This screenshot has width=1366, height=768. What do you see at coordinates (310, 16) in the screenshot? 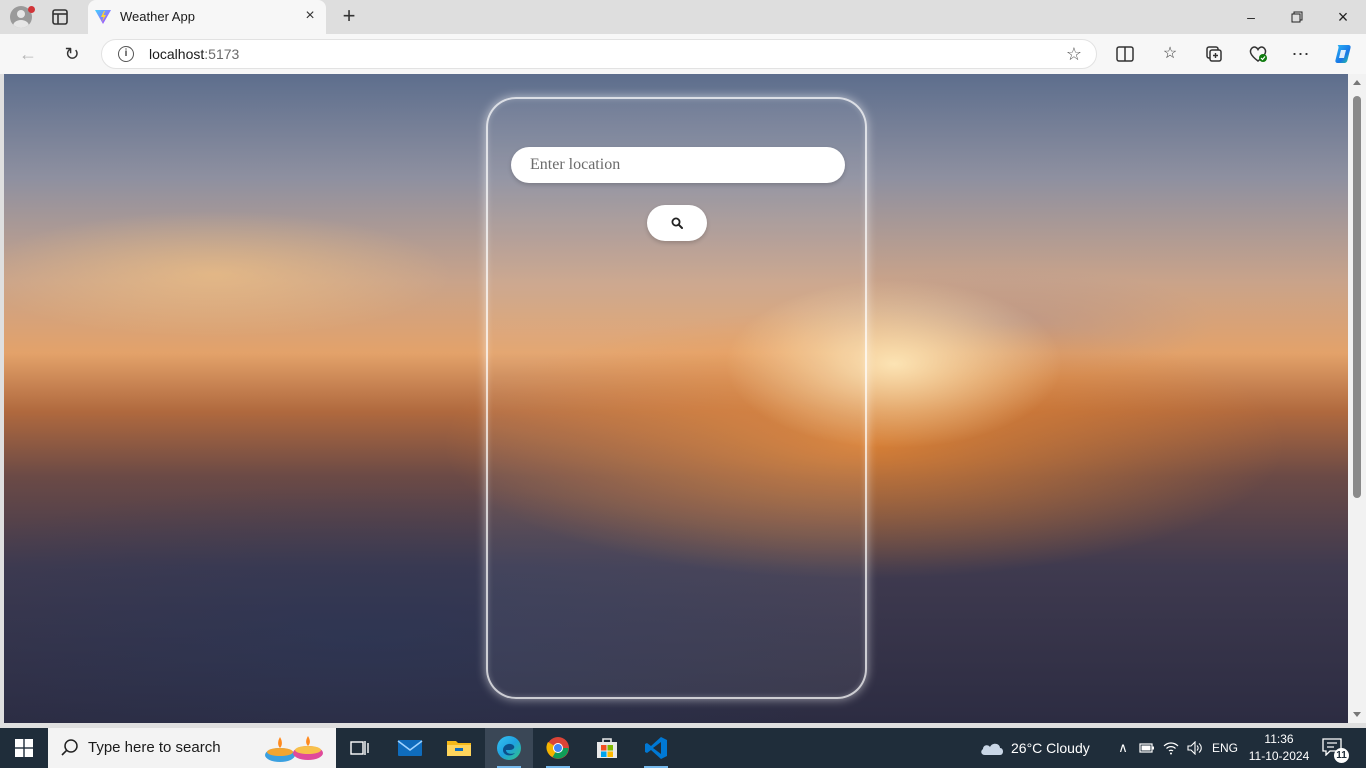
I see `tab-close-icon: ×` at bounding box center [310, 16].